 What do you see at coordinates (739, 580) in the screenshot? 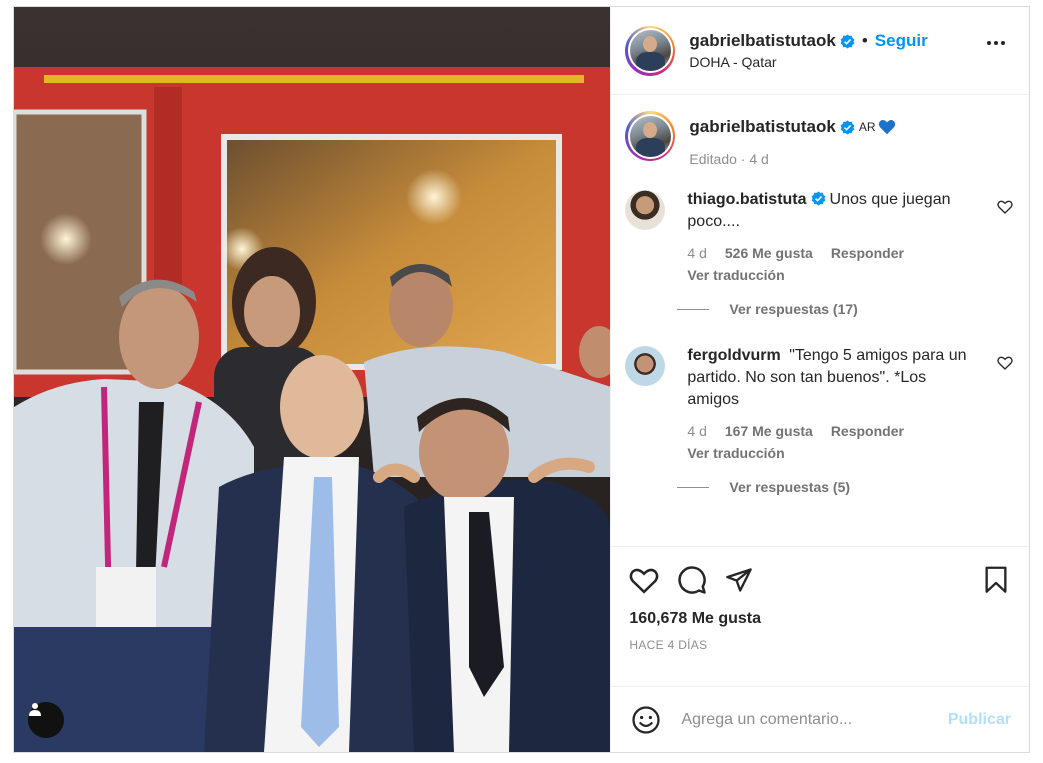
I see `paper-plane-icon` at bounding box center [739, 580].